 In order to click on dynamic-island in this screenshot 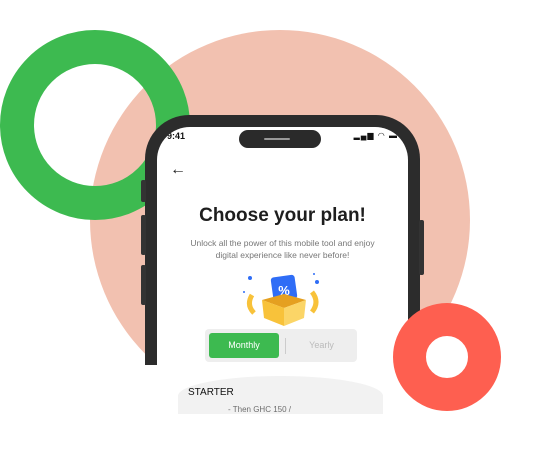, I will do `click(280, 139)`.